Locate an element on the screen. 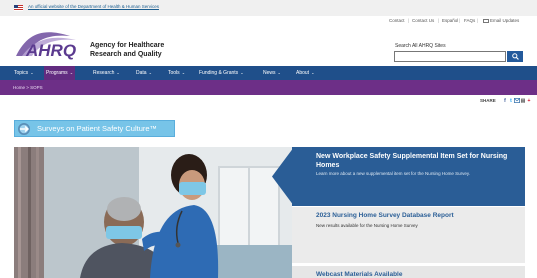  nav-label: Funding & Grants is located at coordinates (219, 73).